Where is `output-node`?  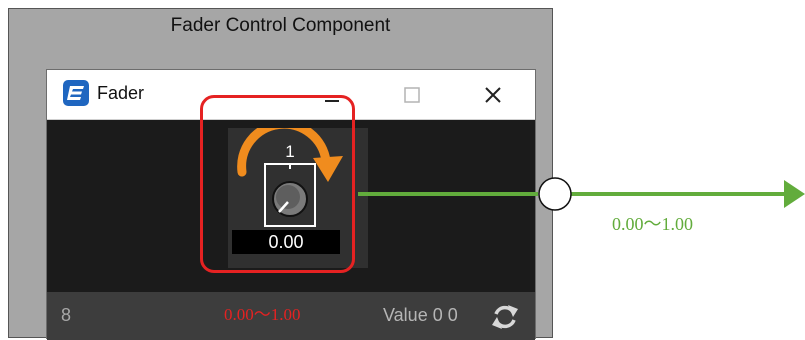
output-node is located at coordinates (555, 194).